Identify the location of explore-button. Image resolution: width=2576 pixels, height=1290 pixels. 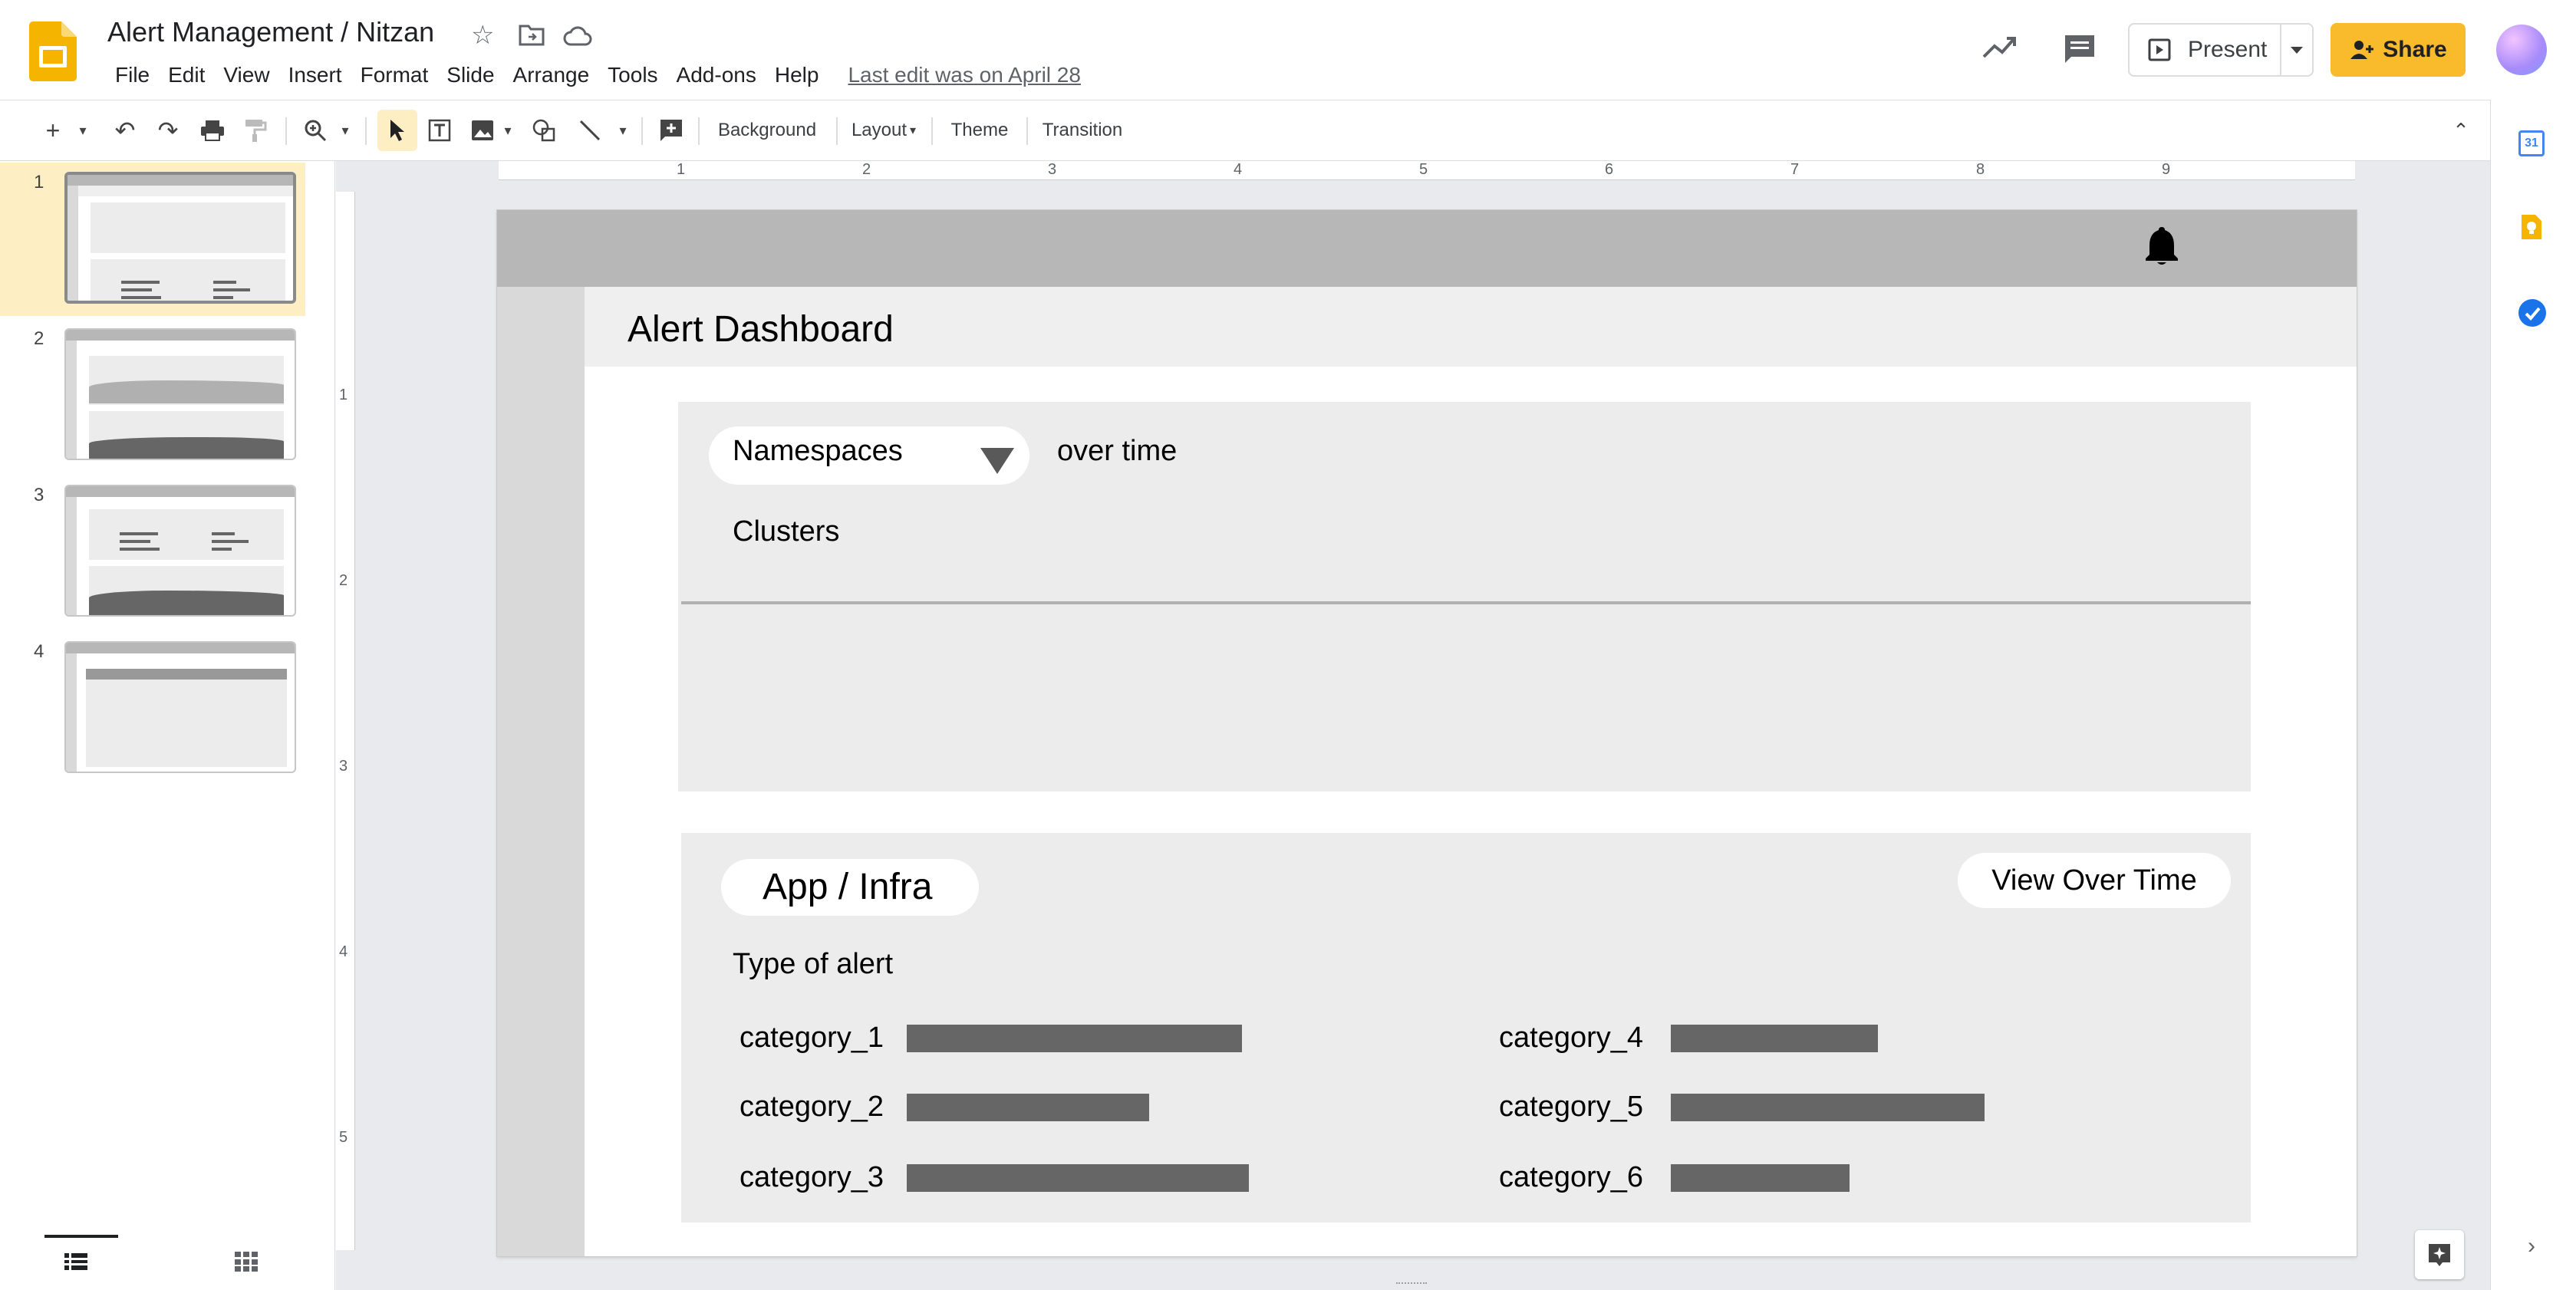
(2439, 1254).